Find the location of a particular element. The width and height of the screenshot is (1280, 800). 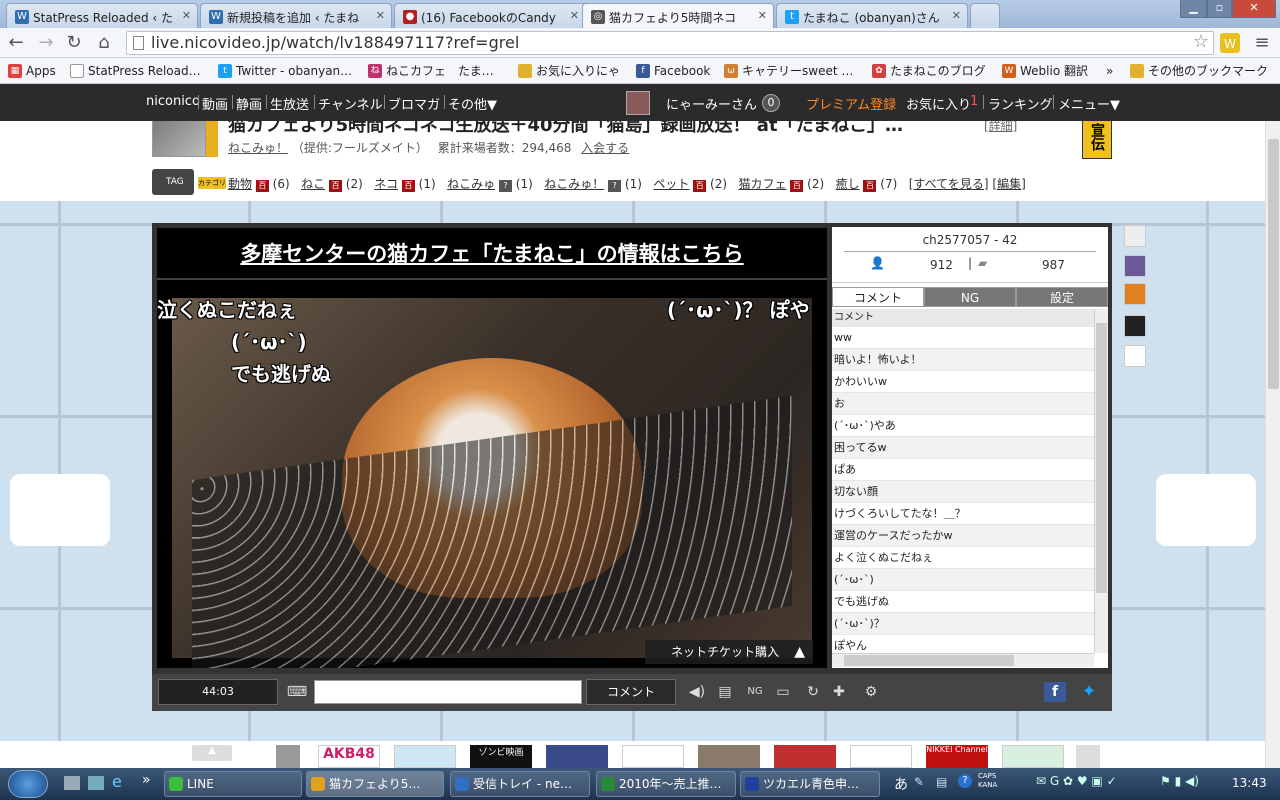

nav-blomaga: ブロマガ is located at coordinates (414, 103).